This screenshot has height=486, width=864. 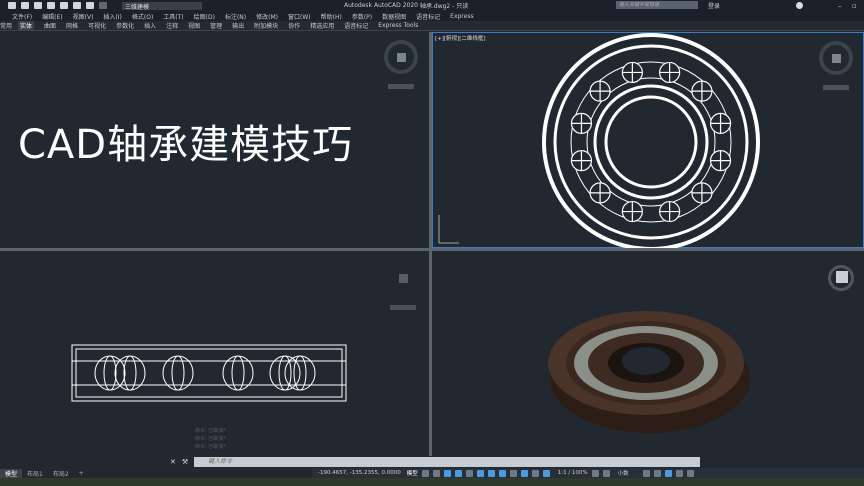 What do you see at coordinates (185, 462) in the screenshot?
I see `wrench-icon: ⚒` at bounding box center [185, 462].